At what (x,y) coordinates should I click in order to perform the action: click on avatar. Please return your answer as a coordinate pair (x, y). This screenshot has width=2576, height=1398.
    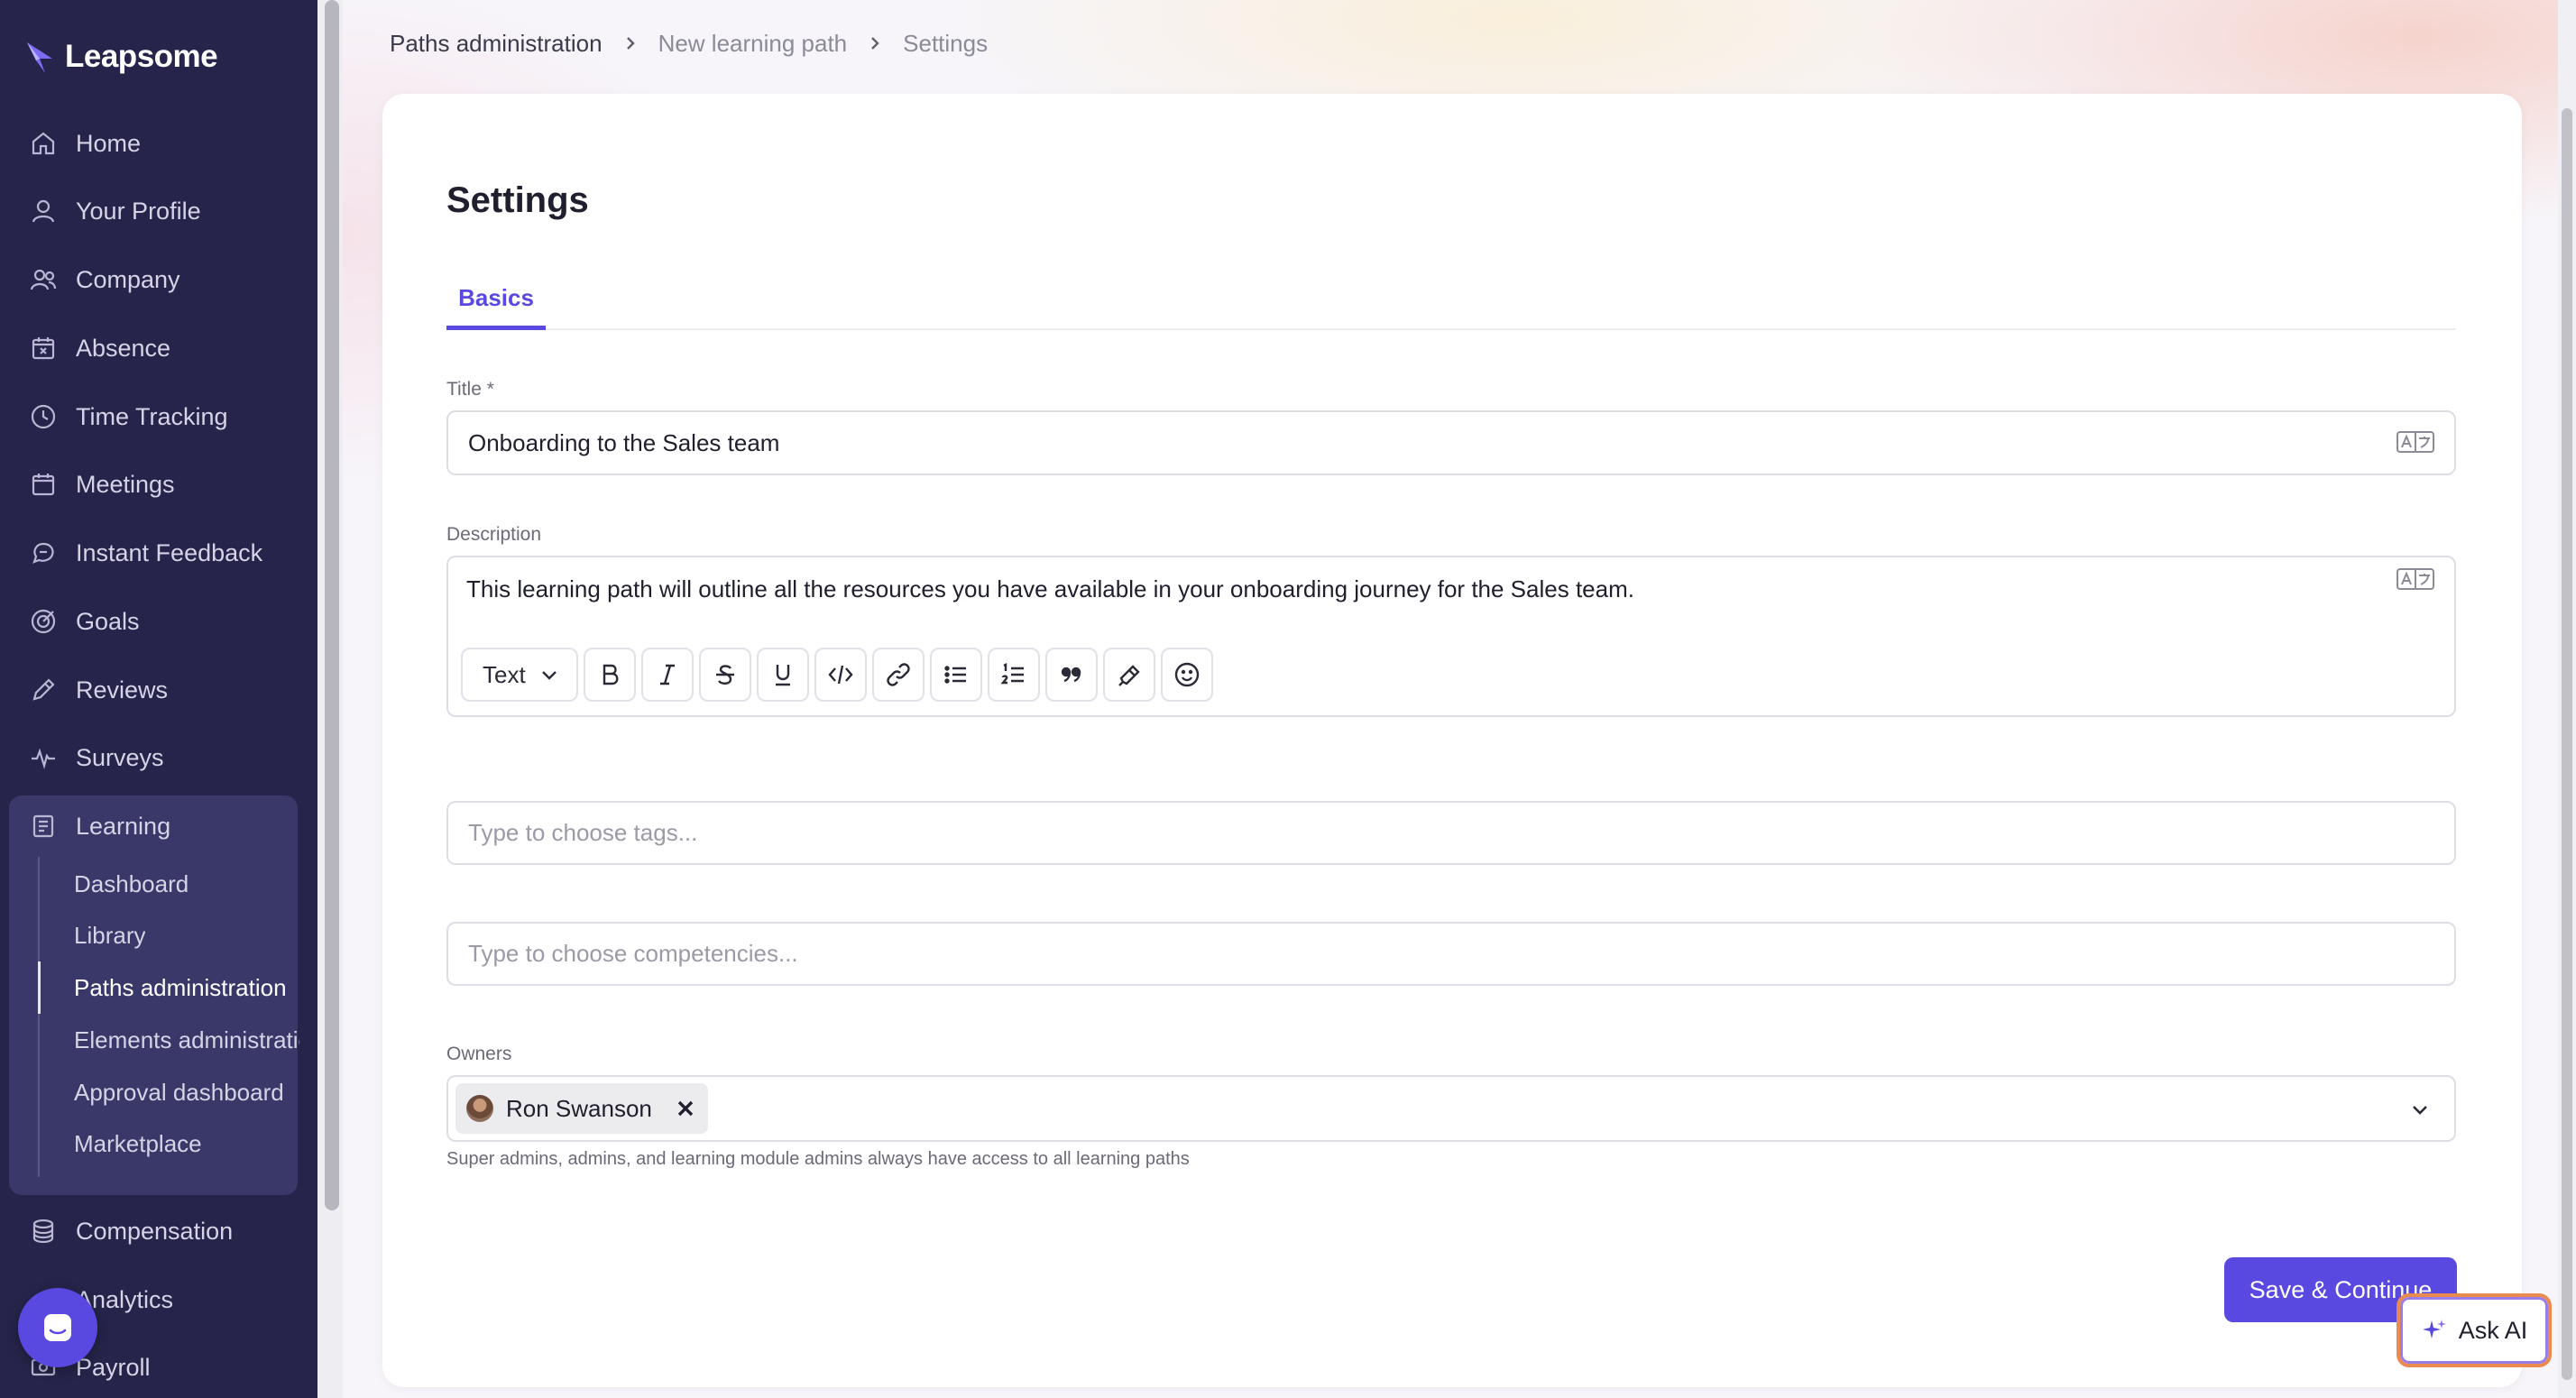
    Looking at the image, I should click on (480, 1108).